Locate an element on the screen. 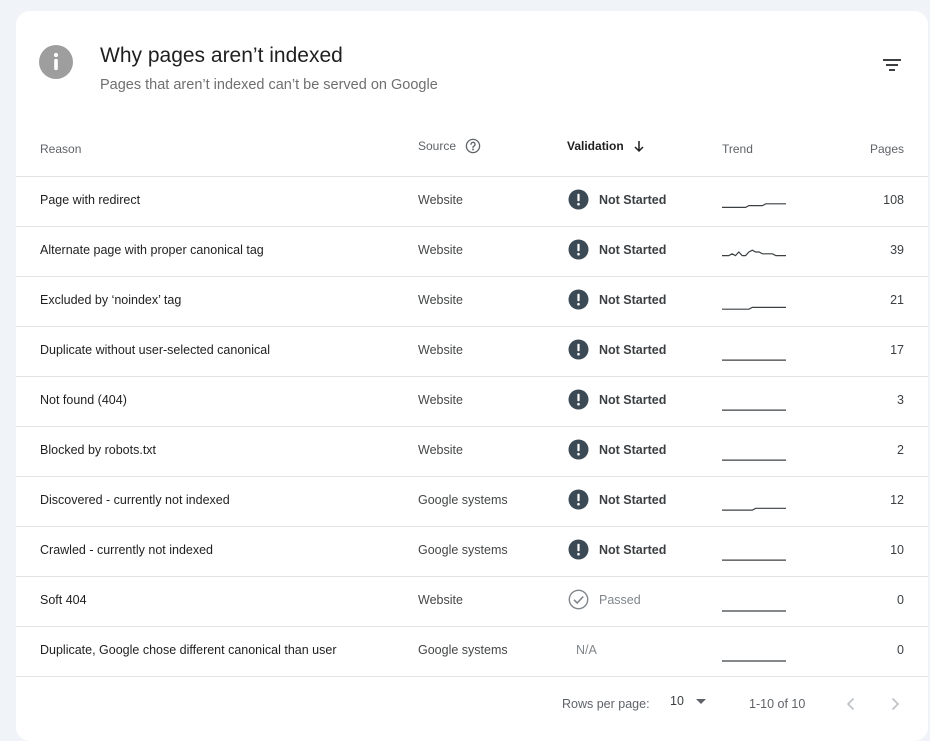  column-header-source-label: Source is located at coordinates (437, 146).